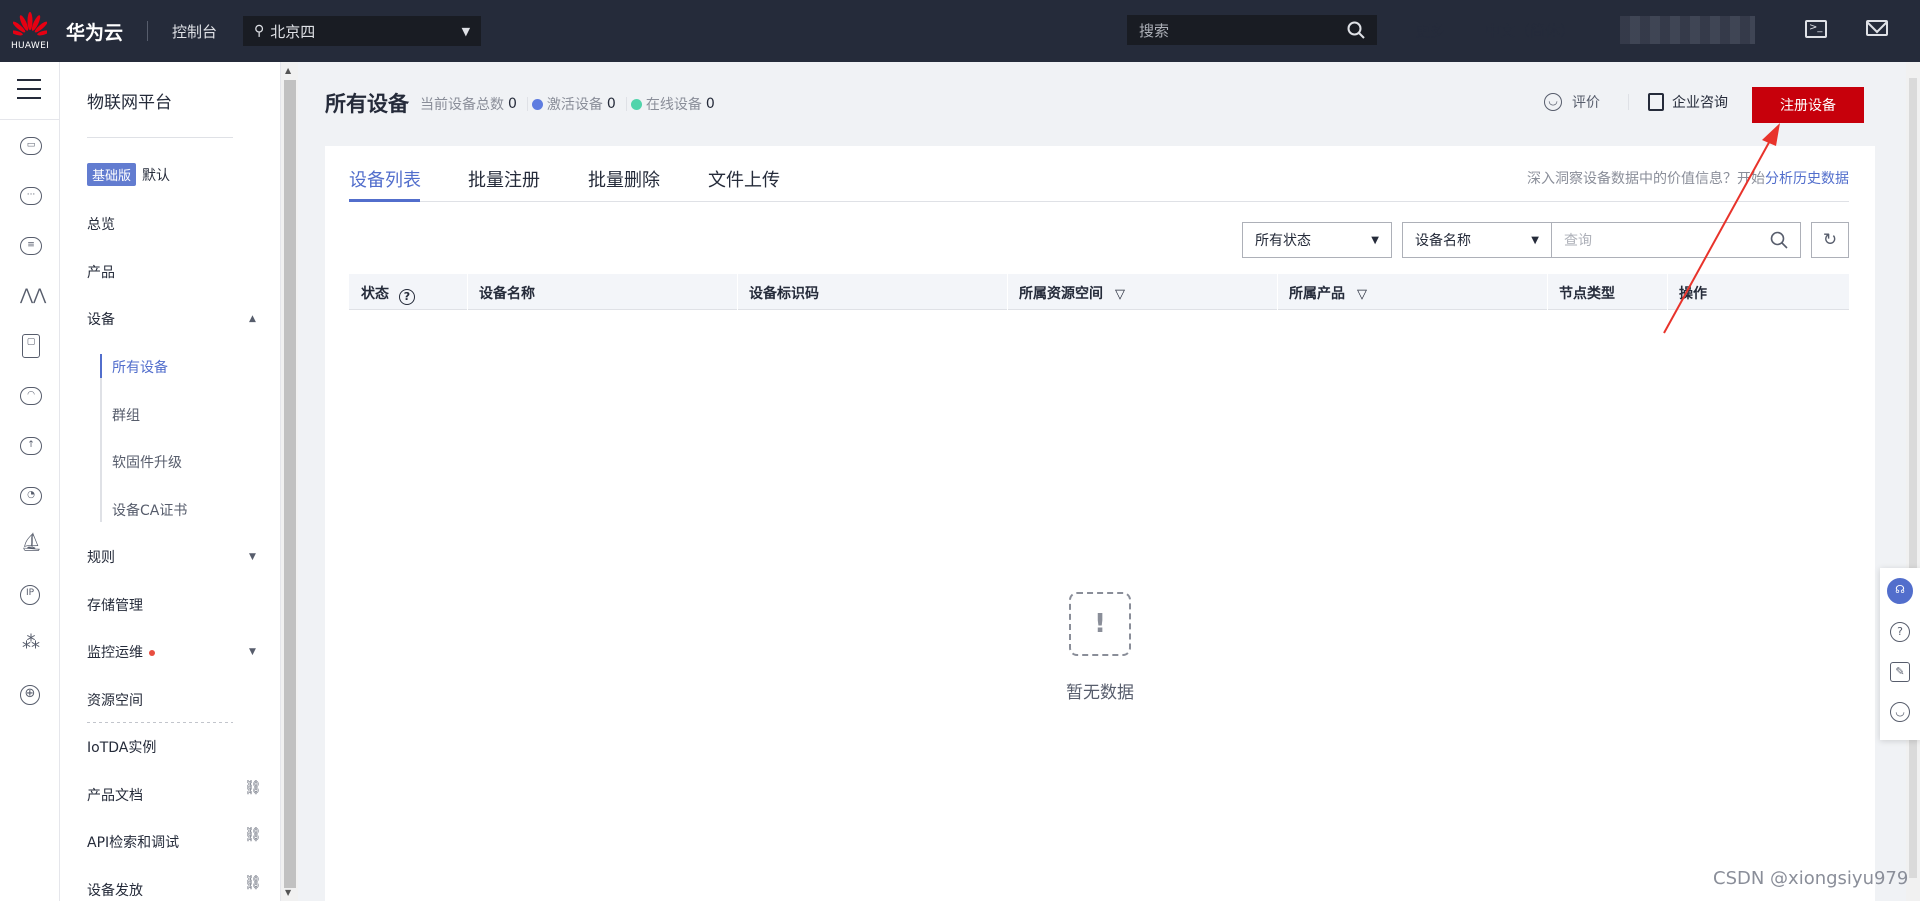  What do you see at coordinates (710, 104) in the screenshot?
I see `online-devices-value: 0` at bounding box center [710, 104].